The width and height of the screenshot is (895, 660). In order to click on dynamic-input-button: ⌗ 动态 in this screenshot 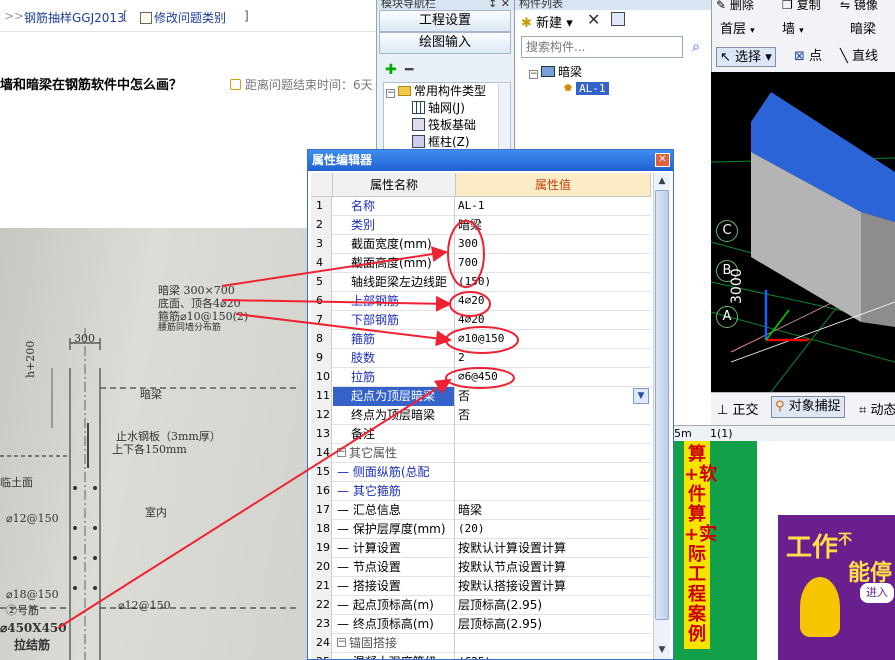, I will do `click(877, 408)`.